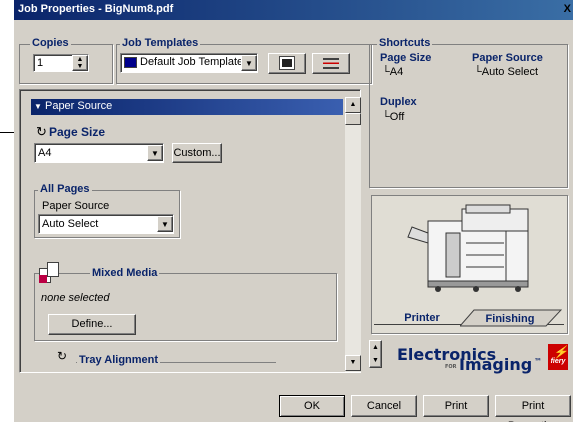  Describe the element at coordinates (96, 9) in the screenshot. I see `window-title: Job Properties - BigNum8.pdf` at that location.